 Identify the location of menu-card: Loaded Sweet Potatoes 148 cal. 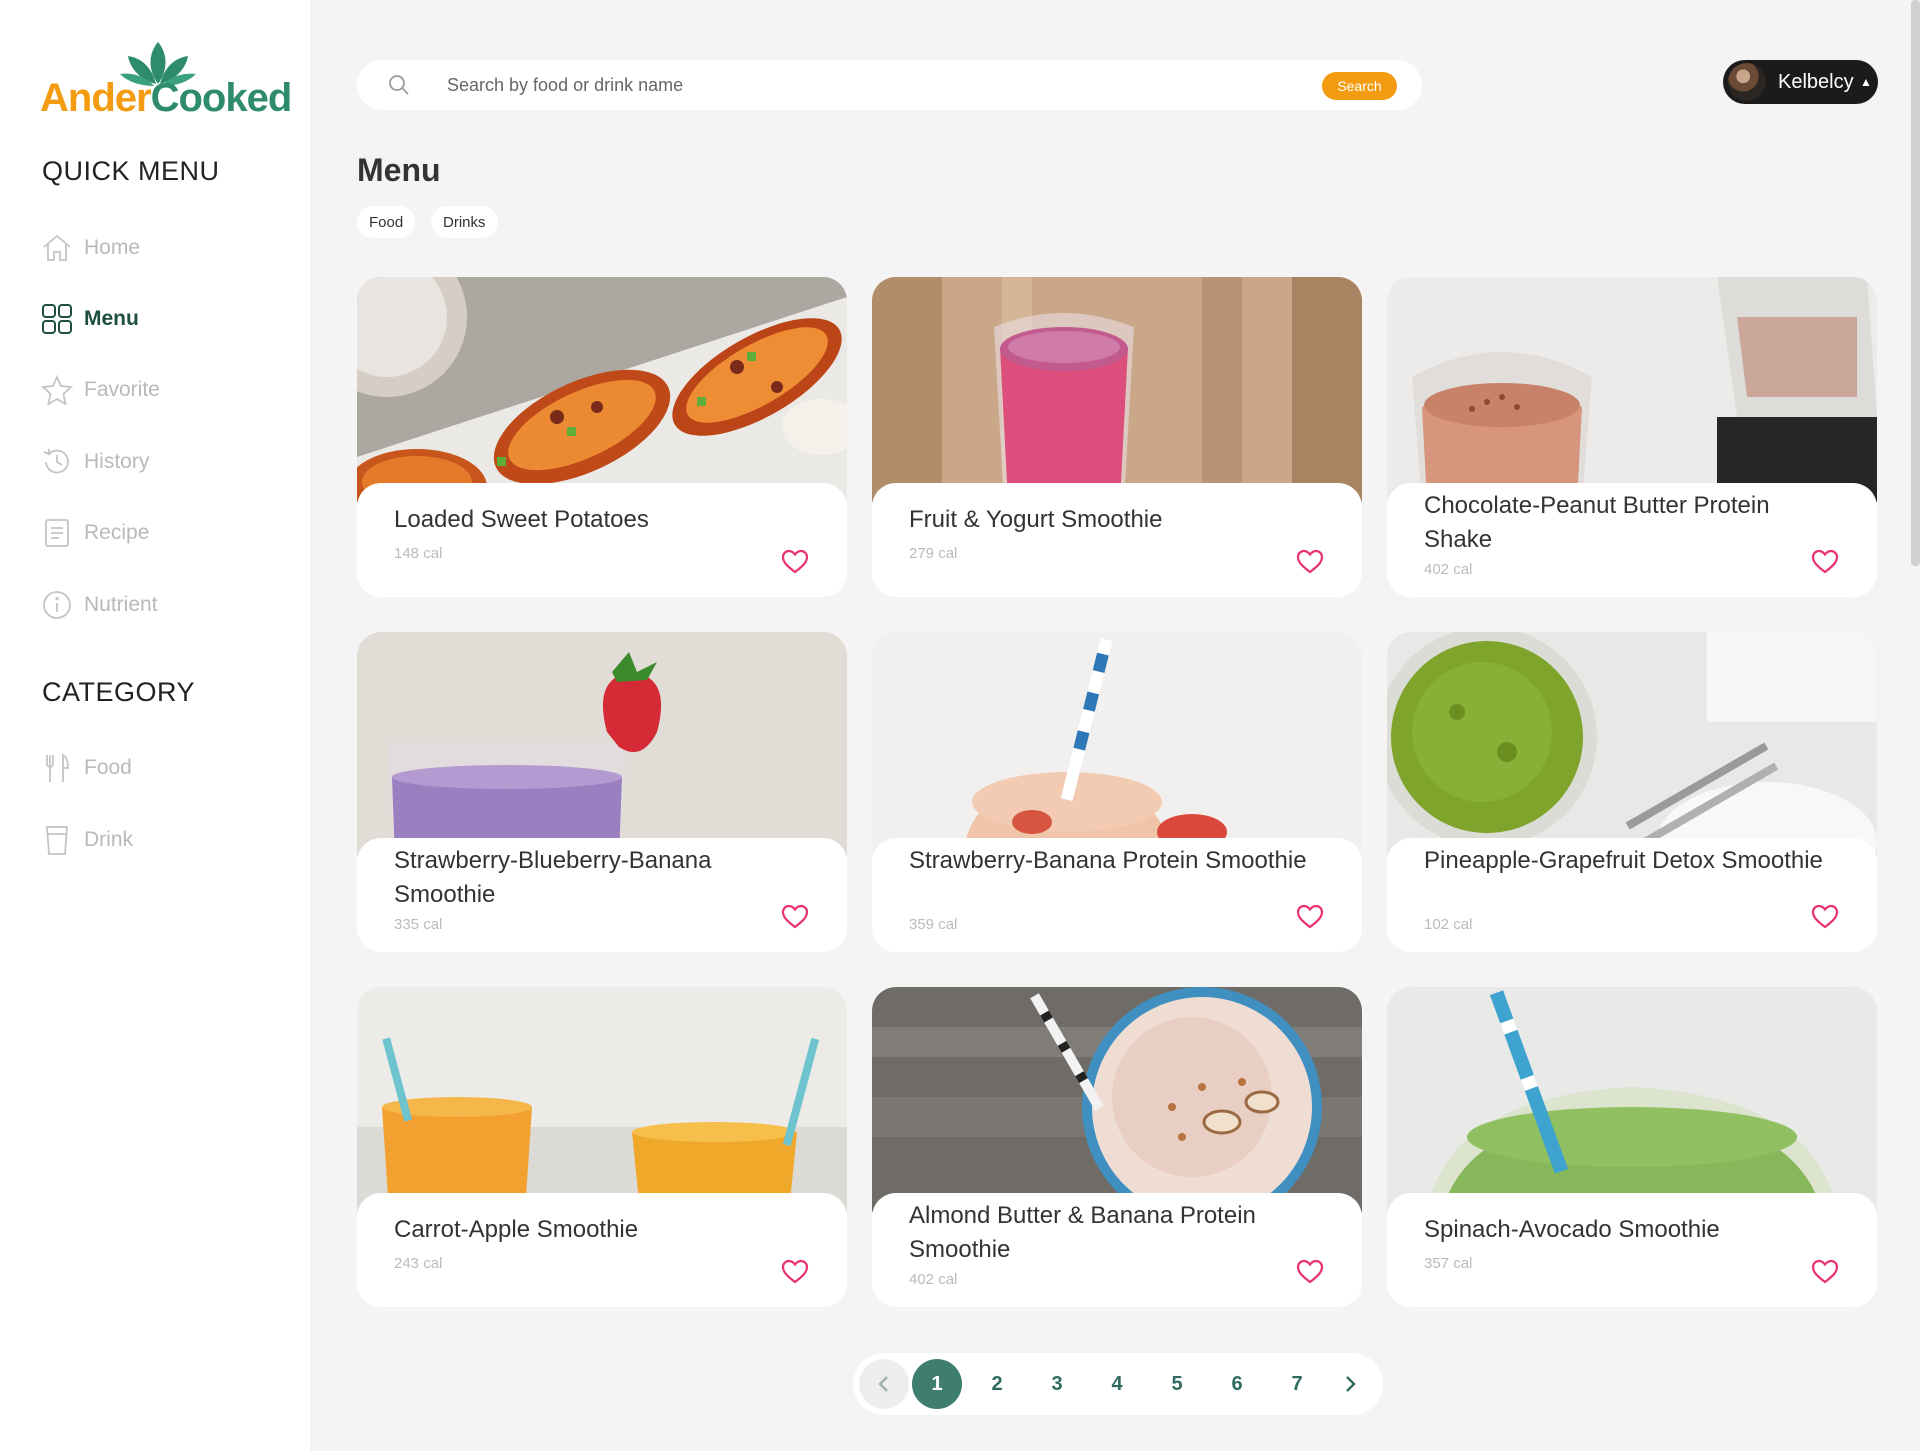
(602, 437).